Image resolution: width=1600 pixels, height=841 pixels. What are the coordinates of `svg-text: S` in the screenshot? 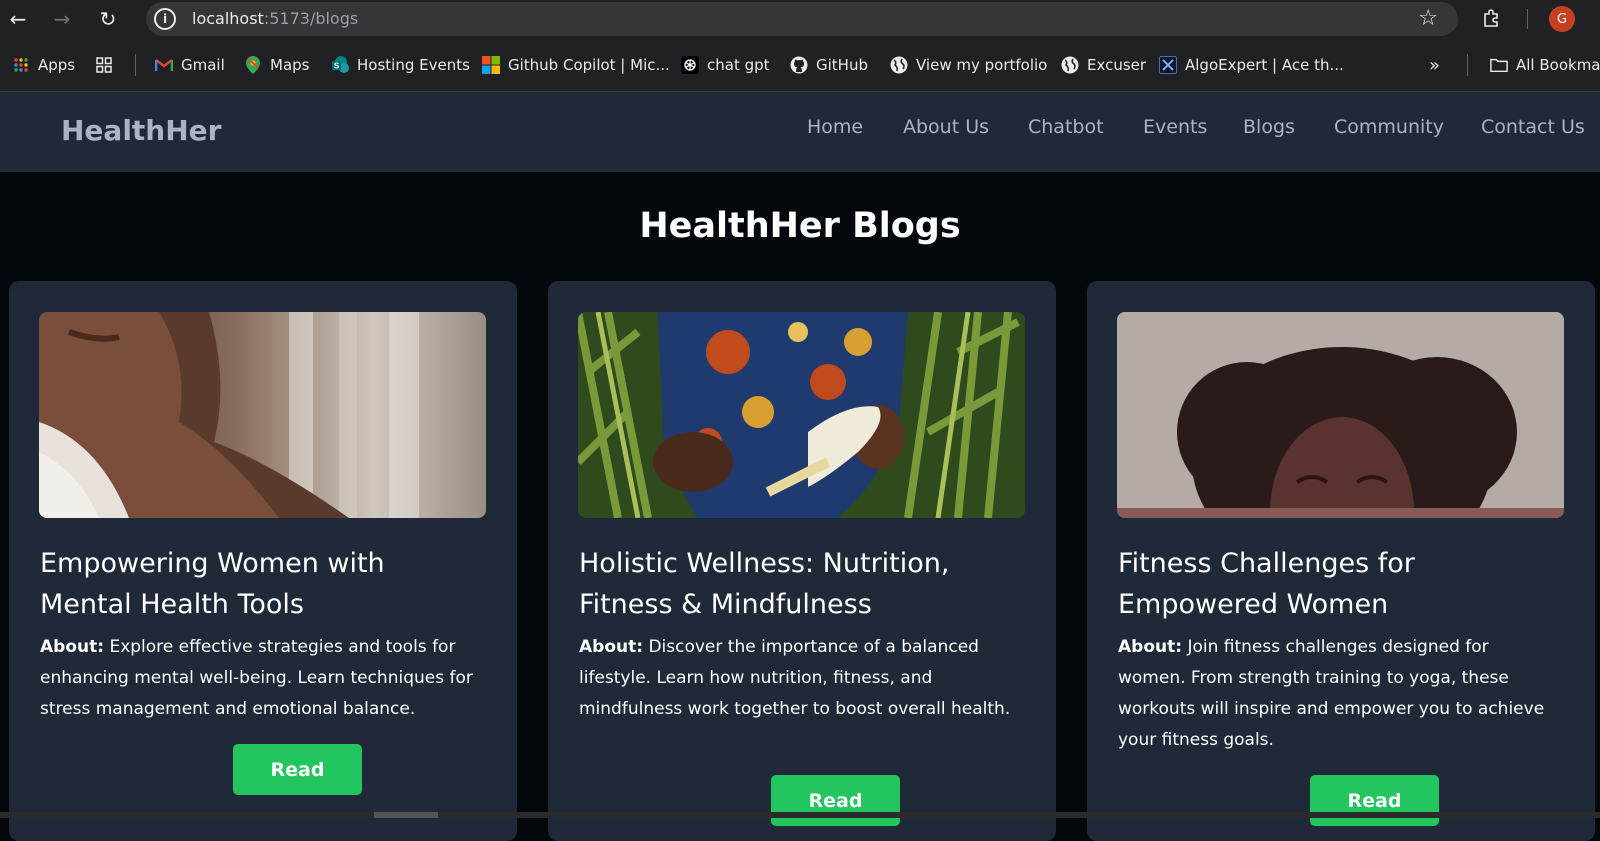 It's located at (337, 66).